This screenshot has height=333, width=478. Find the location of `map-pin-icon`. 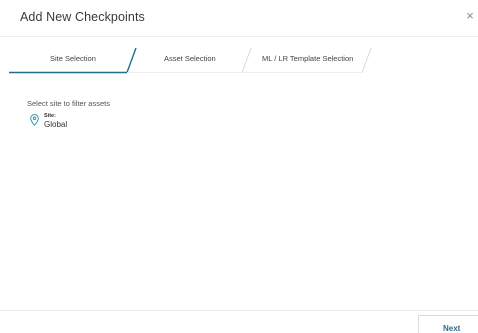

map-pin-icon is located at coordinates (34, 120).